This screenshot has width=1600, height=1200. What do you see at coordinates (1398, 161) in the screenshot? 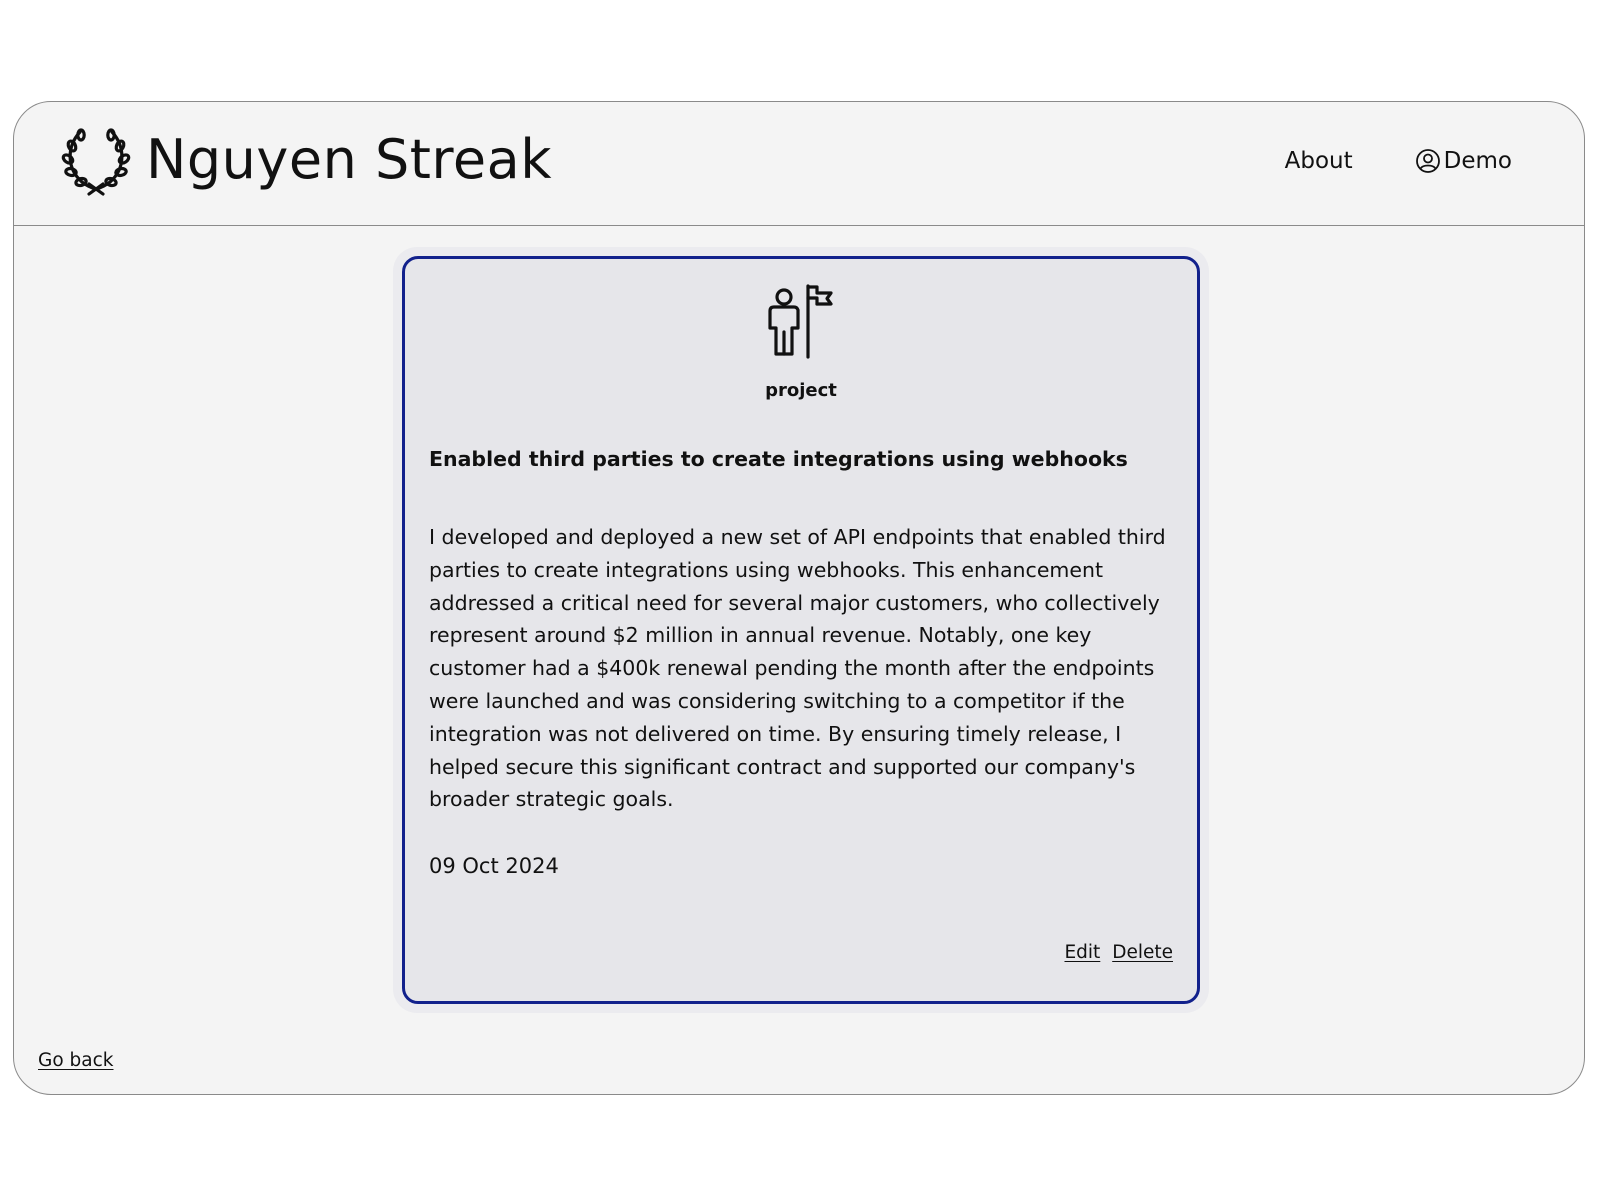
I see `top-nav: About Demo` at bounding box center [1398, 161].